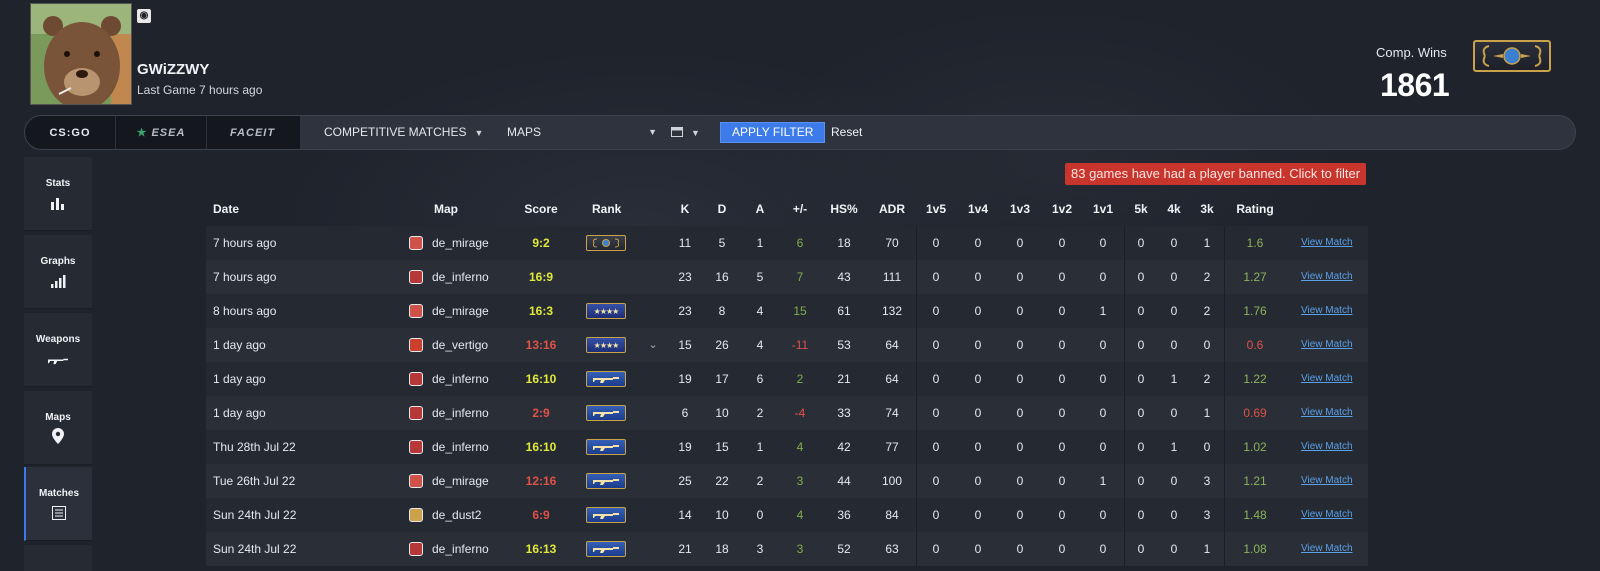 Image resolution: width=1600 pixels, height=571 pixels. Describe the element at coordinates (416, 481) in the screenshot. I see `mirage-icon` at that location.